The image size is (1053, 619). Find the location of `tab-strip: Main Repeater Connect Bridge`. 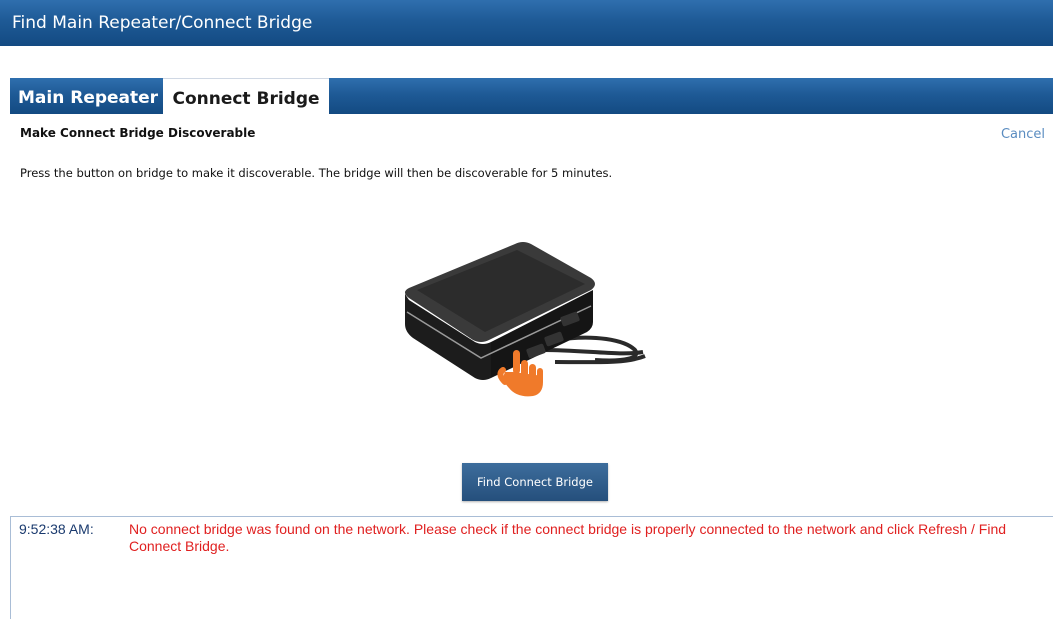

tab-strip: Main Repeater Connect Bridge is located at coordinates (531, 96).